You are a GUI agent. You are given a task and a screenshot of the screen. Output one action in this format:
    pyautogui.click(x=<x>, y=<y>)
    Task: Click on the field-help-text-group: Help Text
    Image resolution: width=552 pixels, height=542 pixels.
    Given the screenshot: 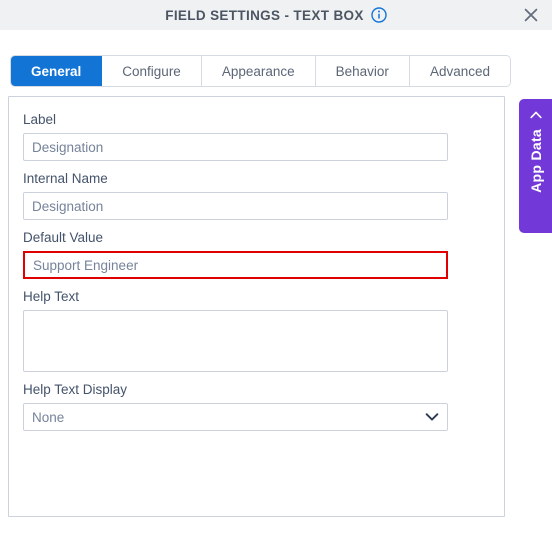 What is the action you would take?
    pyautogui.click(x=256, y=330)
    